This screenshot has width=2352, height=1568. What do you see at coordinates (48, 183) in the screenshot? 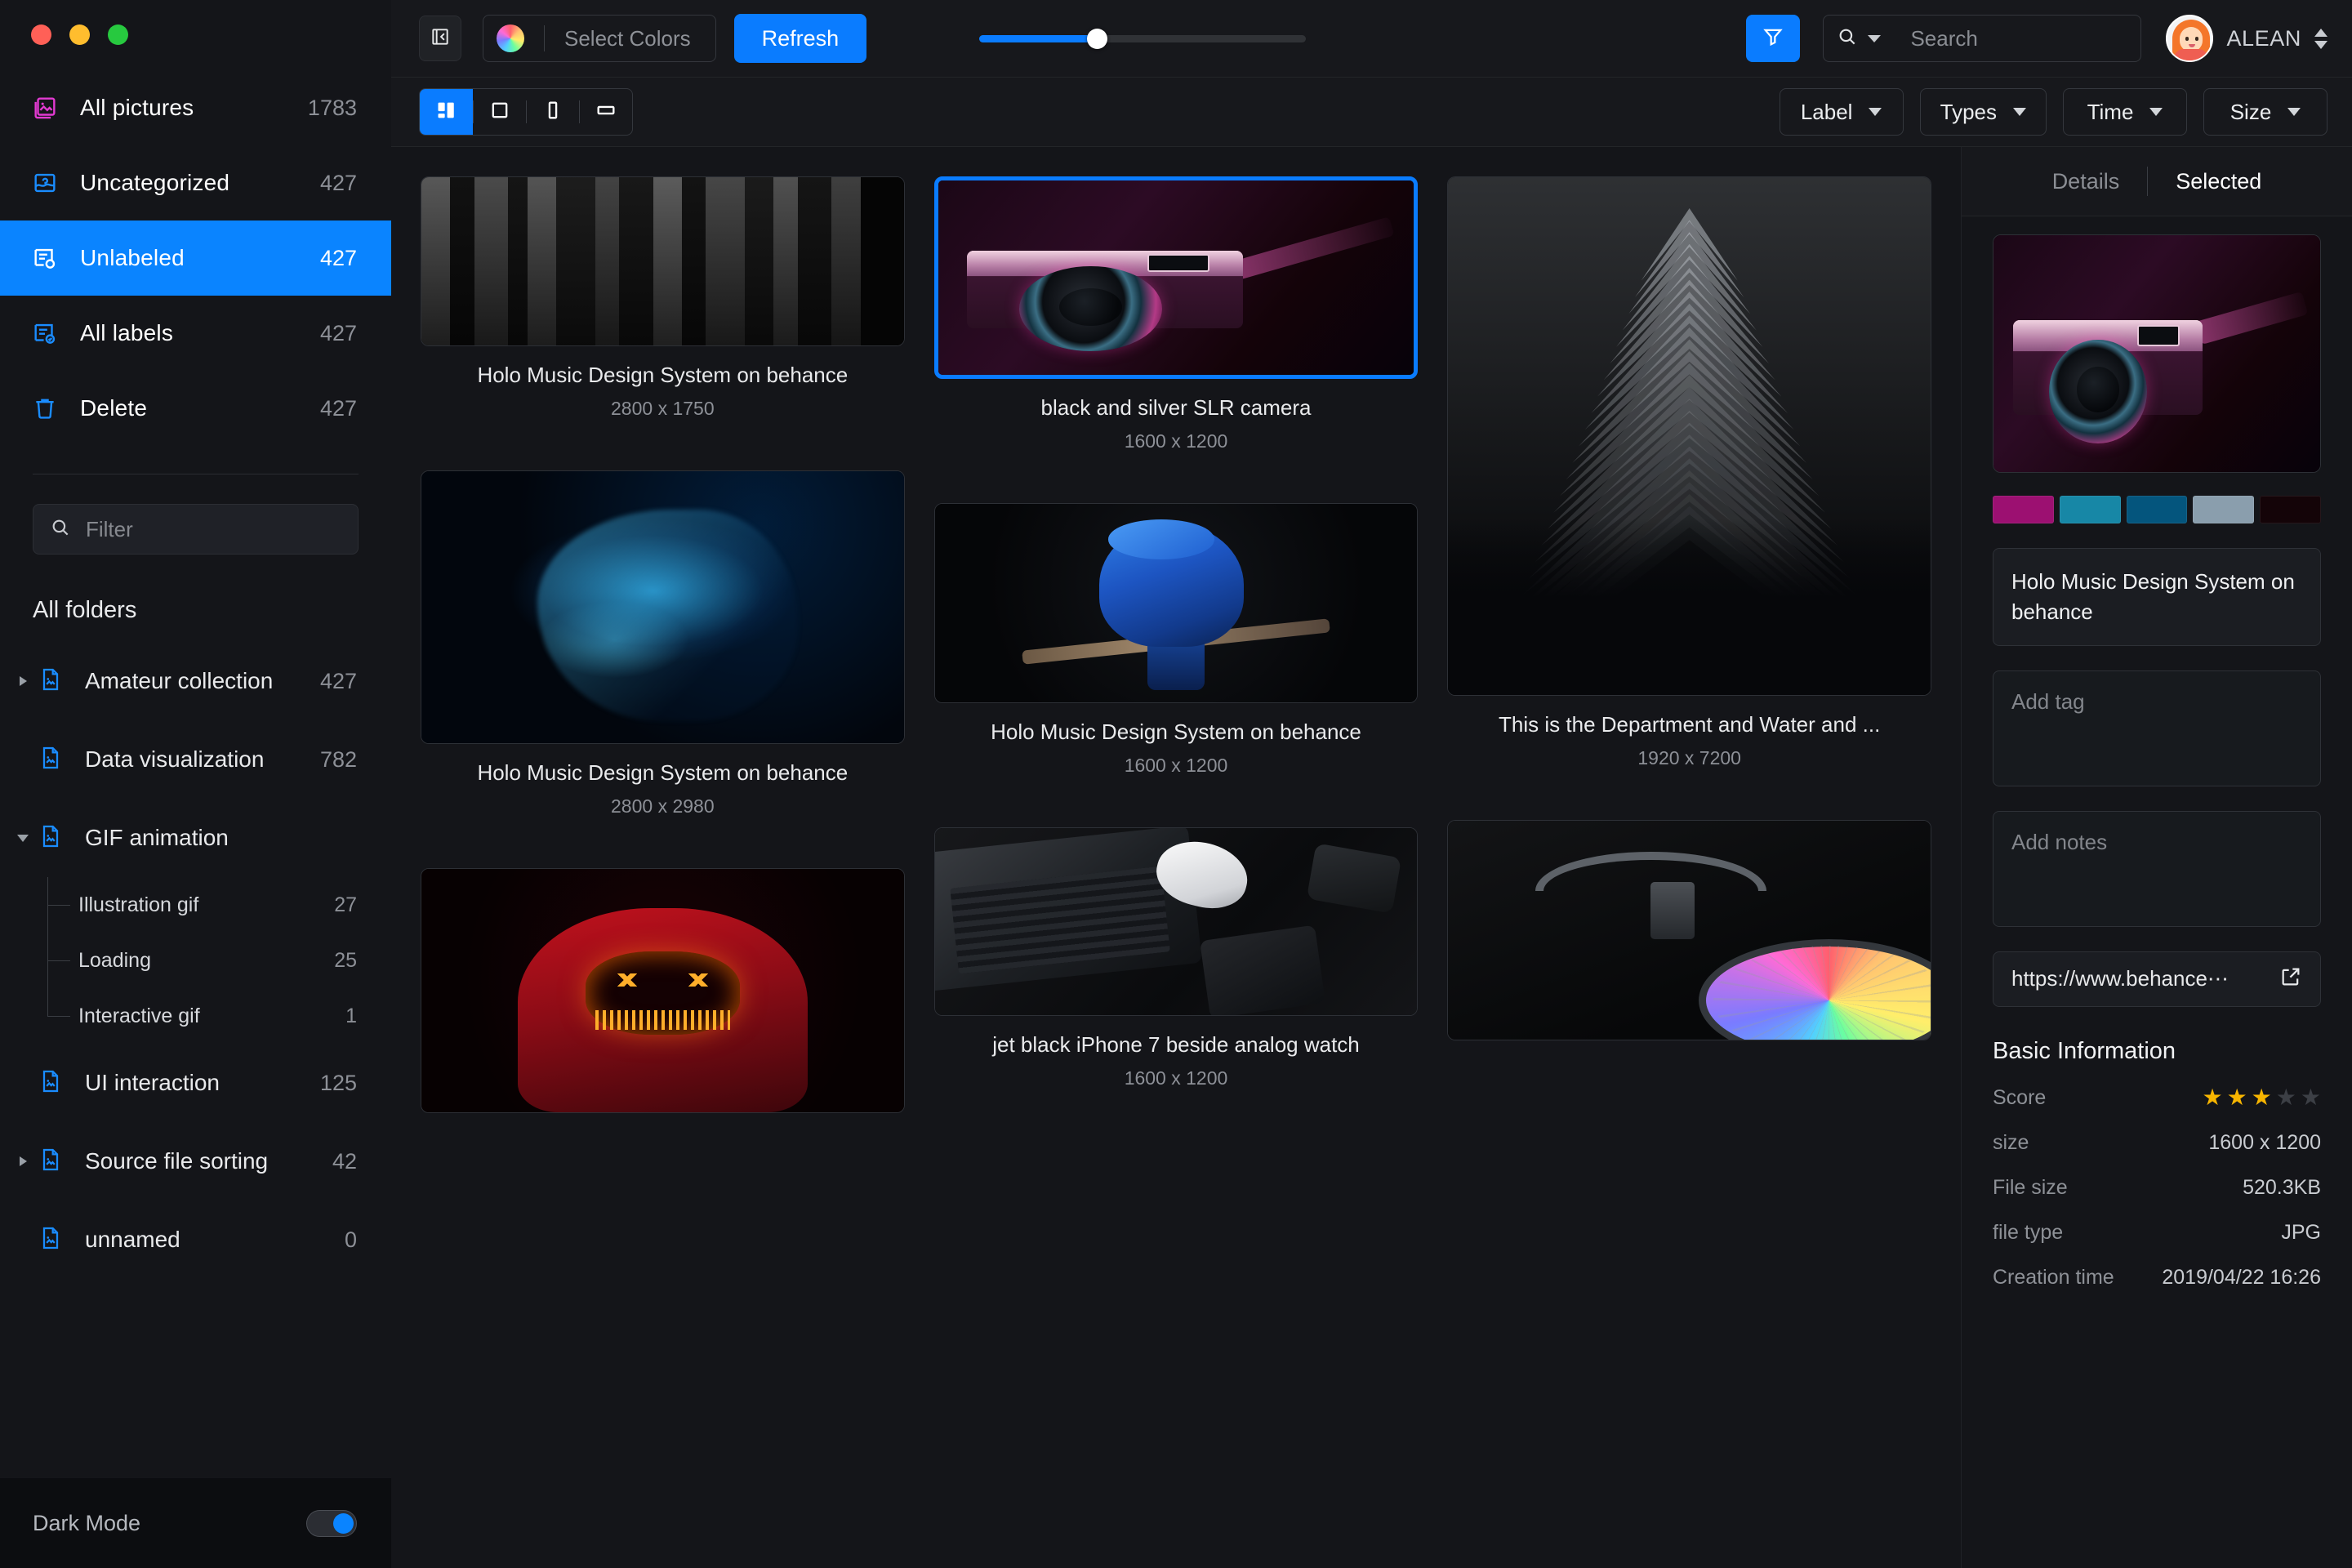
I see `uncategorized-icon` at bounding box center [48, 183].